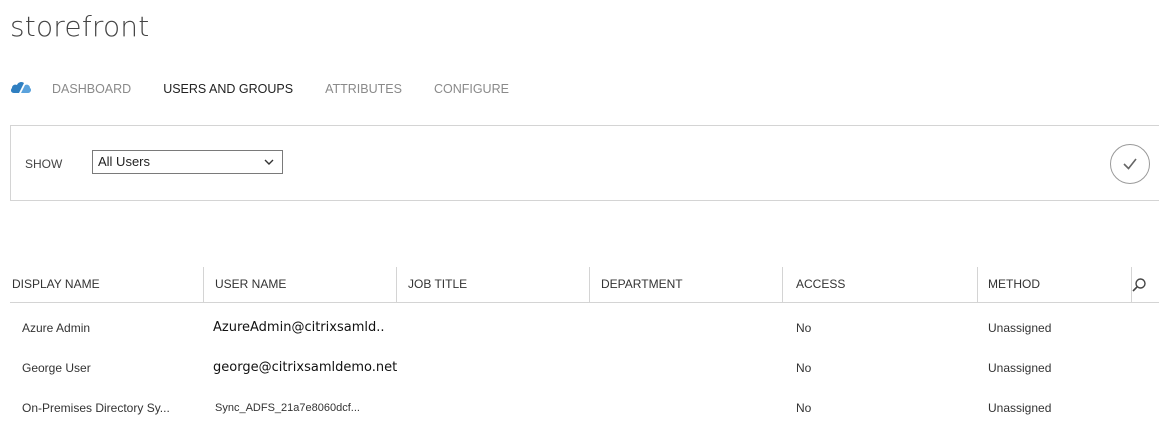  Describe the element at coordinates (187, 162) in the screenshot. I see `show-select: All Users` at that location.